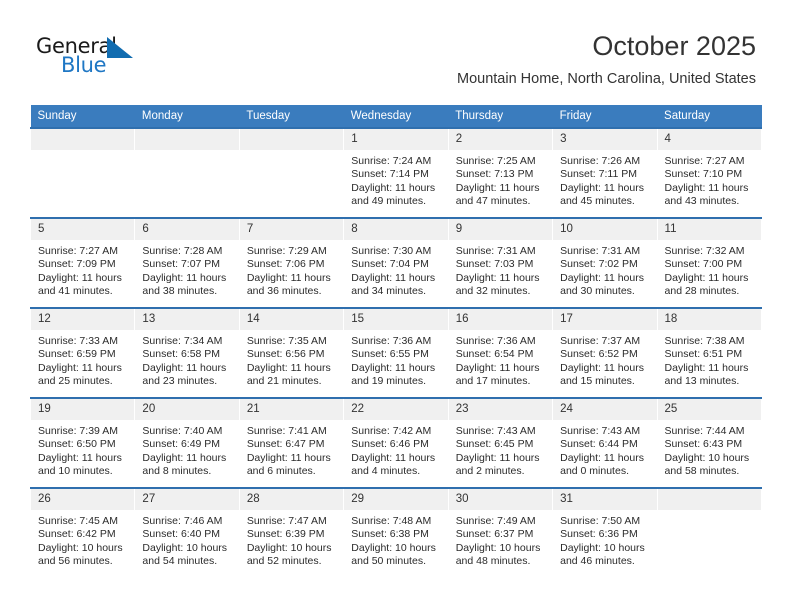 The width and height of the screenshot is (792, 612). Describe the element at coordinates (494, 534) in the screenshot. I see `sunset-text: Sunset: 6:37 PM` at that location.